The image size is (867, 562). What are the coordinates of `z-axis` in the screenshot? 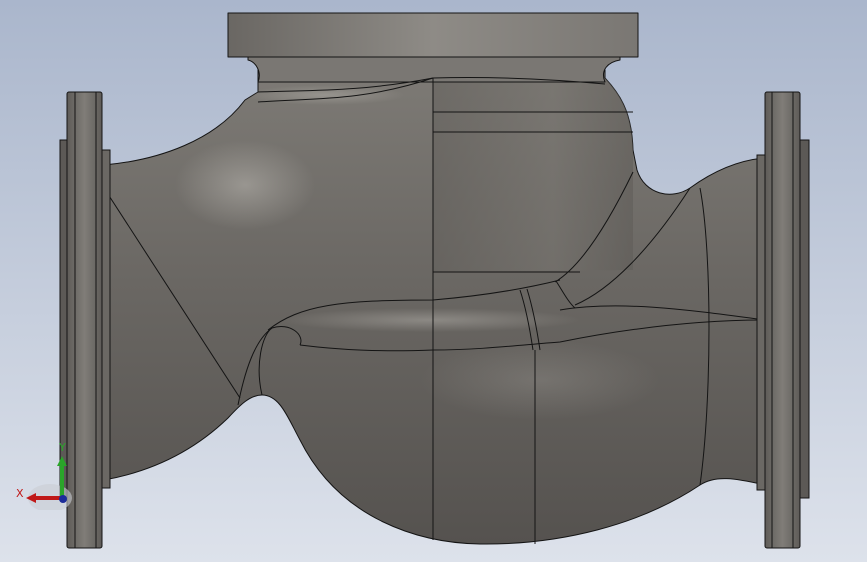 It's located at (63, 499).